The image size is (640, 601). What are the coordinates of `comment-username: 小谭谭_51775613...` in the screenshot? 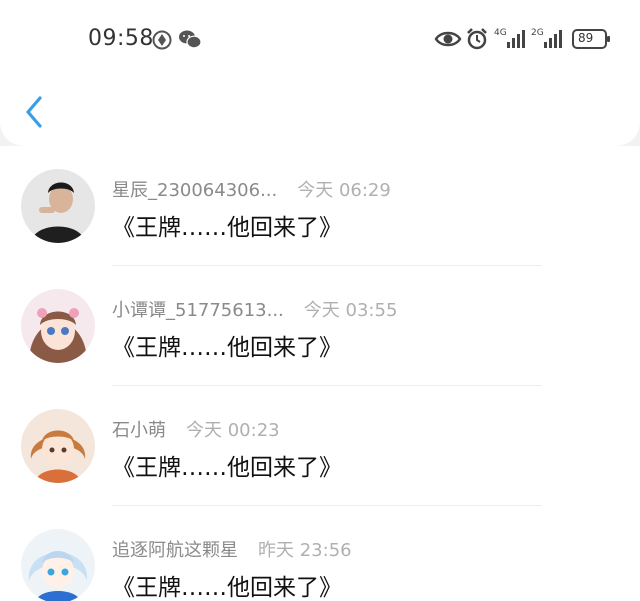 It's located at (198, 310).